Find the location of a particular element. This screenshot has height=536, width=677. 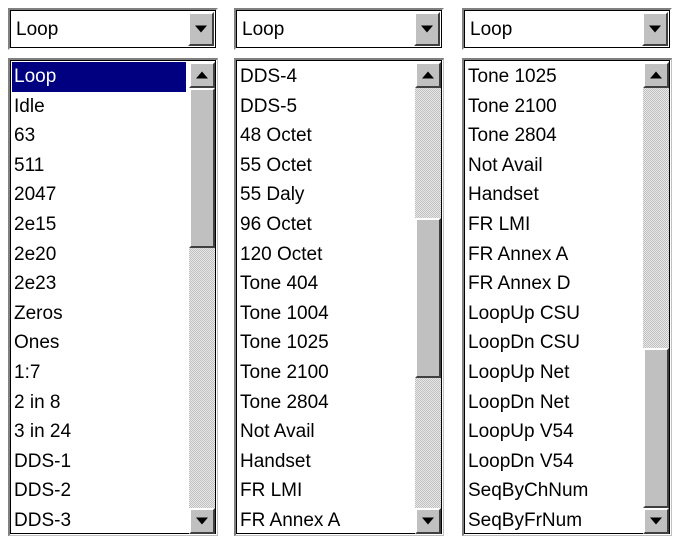

list-item: 55 Daly is located at coordinates (325, 195).